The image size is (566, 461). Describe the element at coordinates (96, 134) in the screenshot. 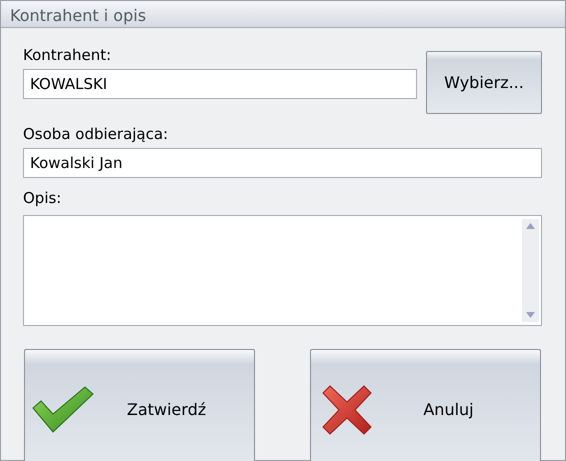

I see `field-label: Osoba odbierająca:` at that location.